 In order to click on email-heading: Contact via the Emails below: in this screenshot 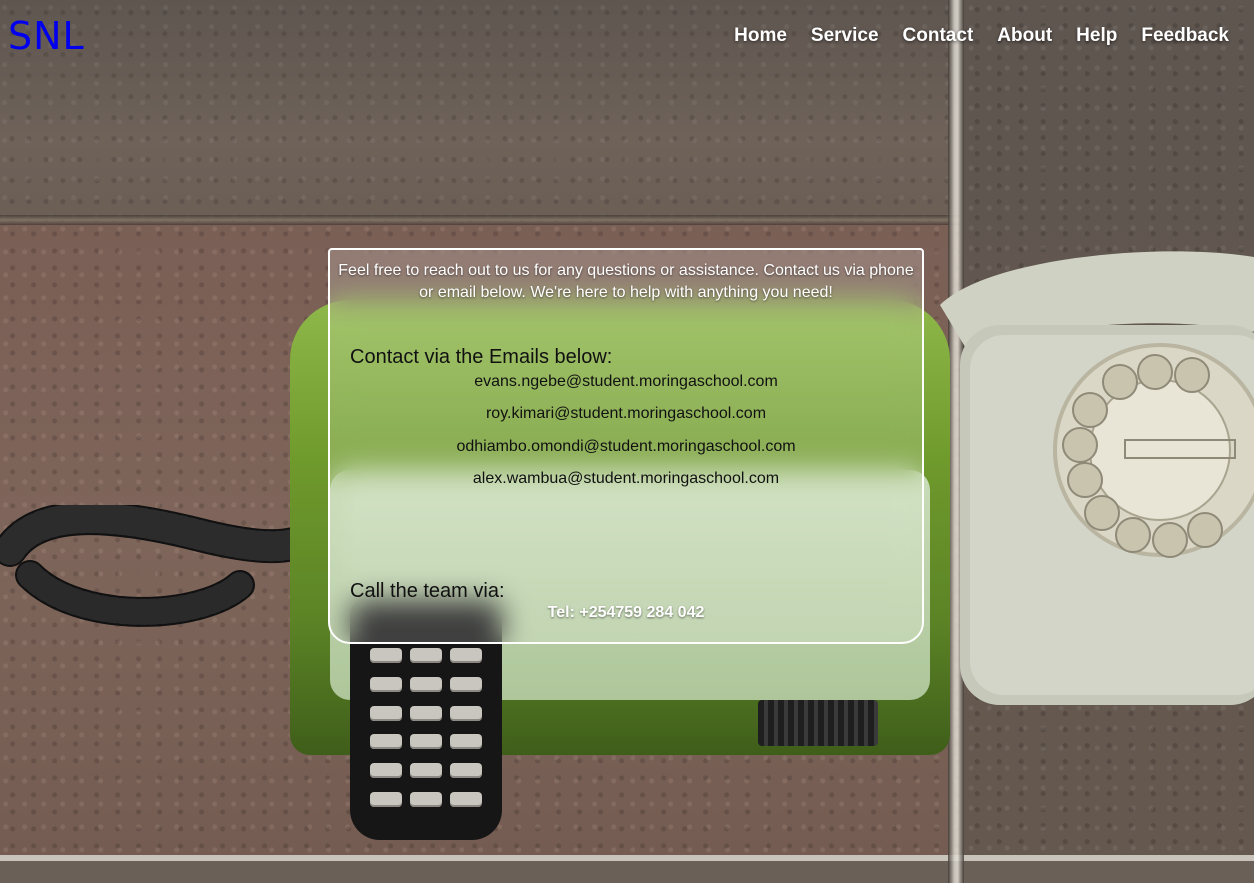, I will do `click(481, 357)`.